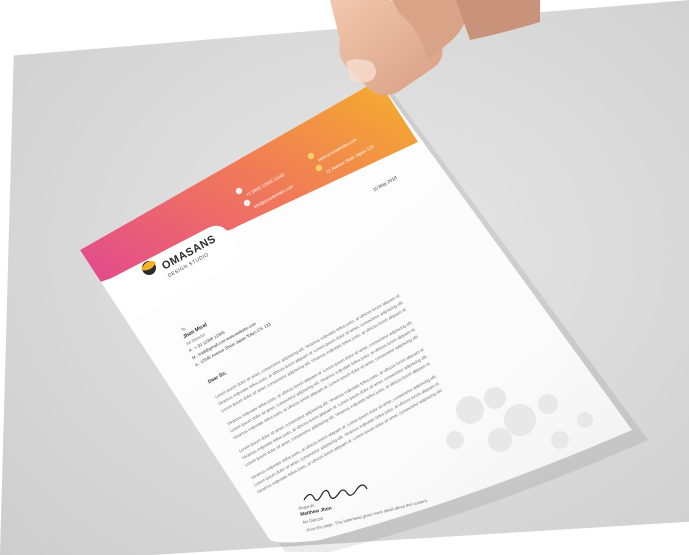 The height and width of the screenshot is (555, 689). I want to click on phone-icon, so click(239, 191).